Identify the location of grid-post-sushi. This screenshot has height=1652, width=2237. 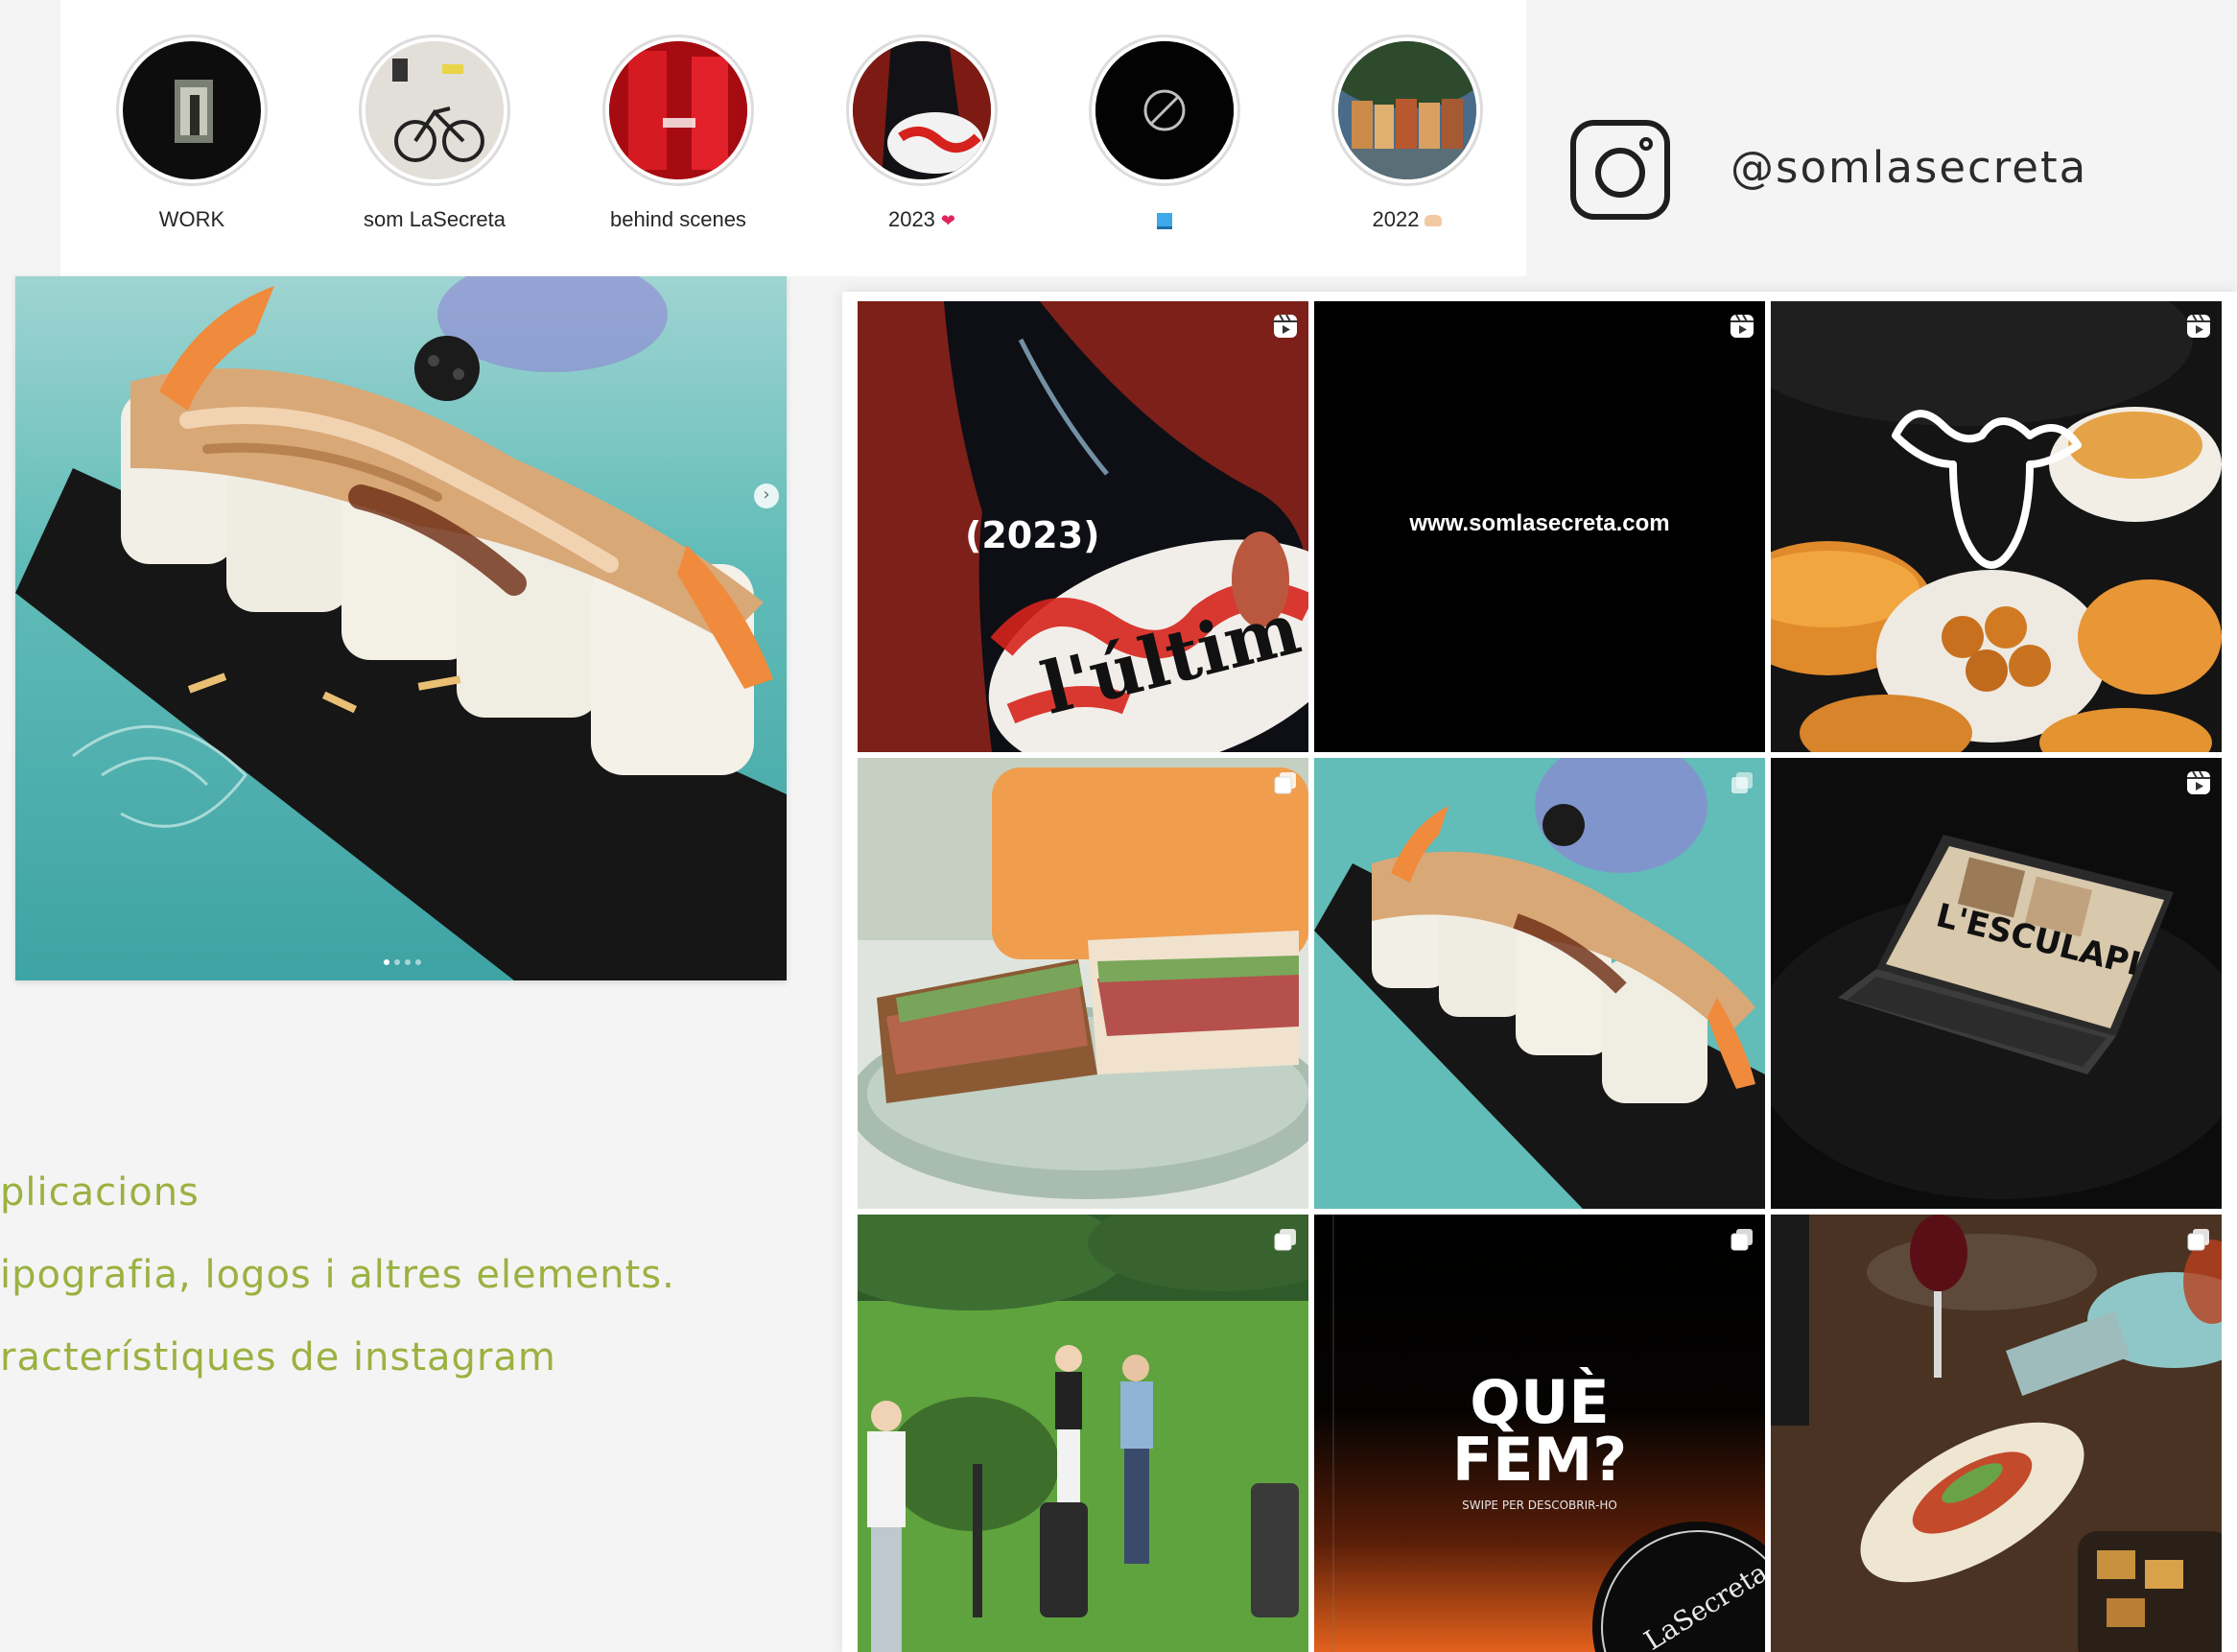
(1539, 983).